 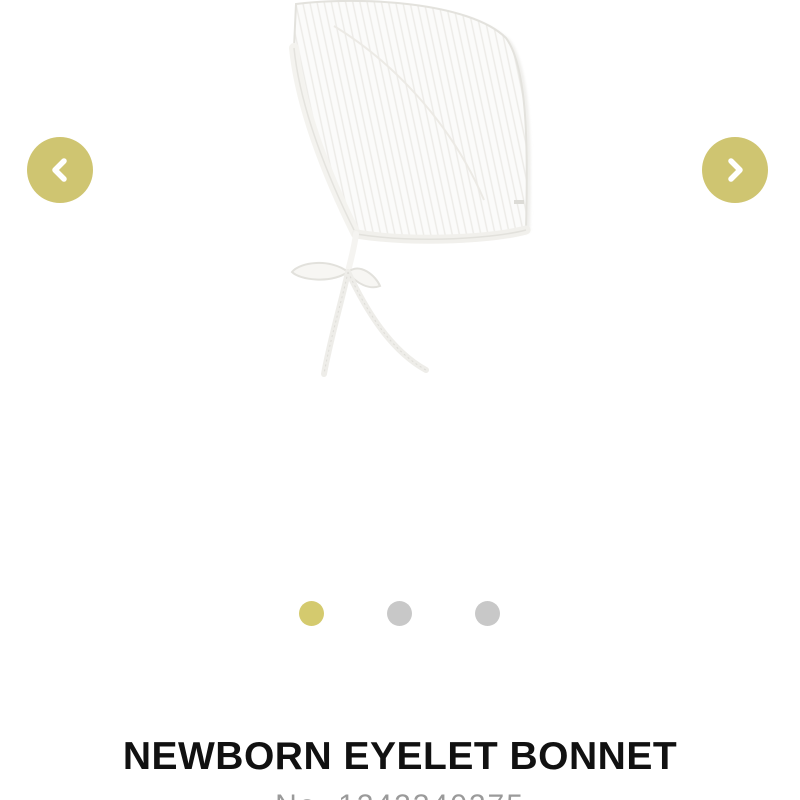 I want to click on product-number: No. 1242340275, so click(x=400, y=794).